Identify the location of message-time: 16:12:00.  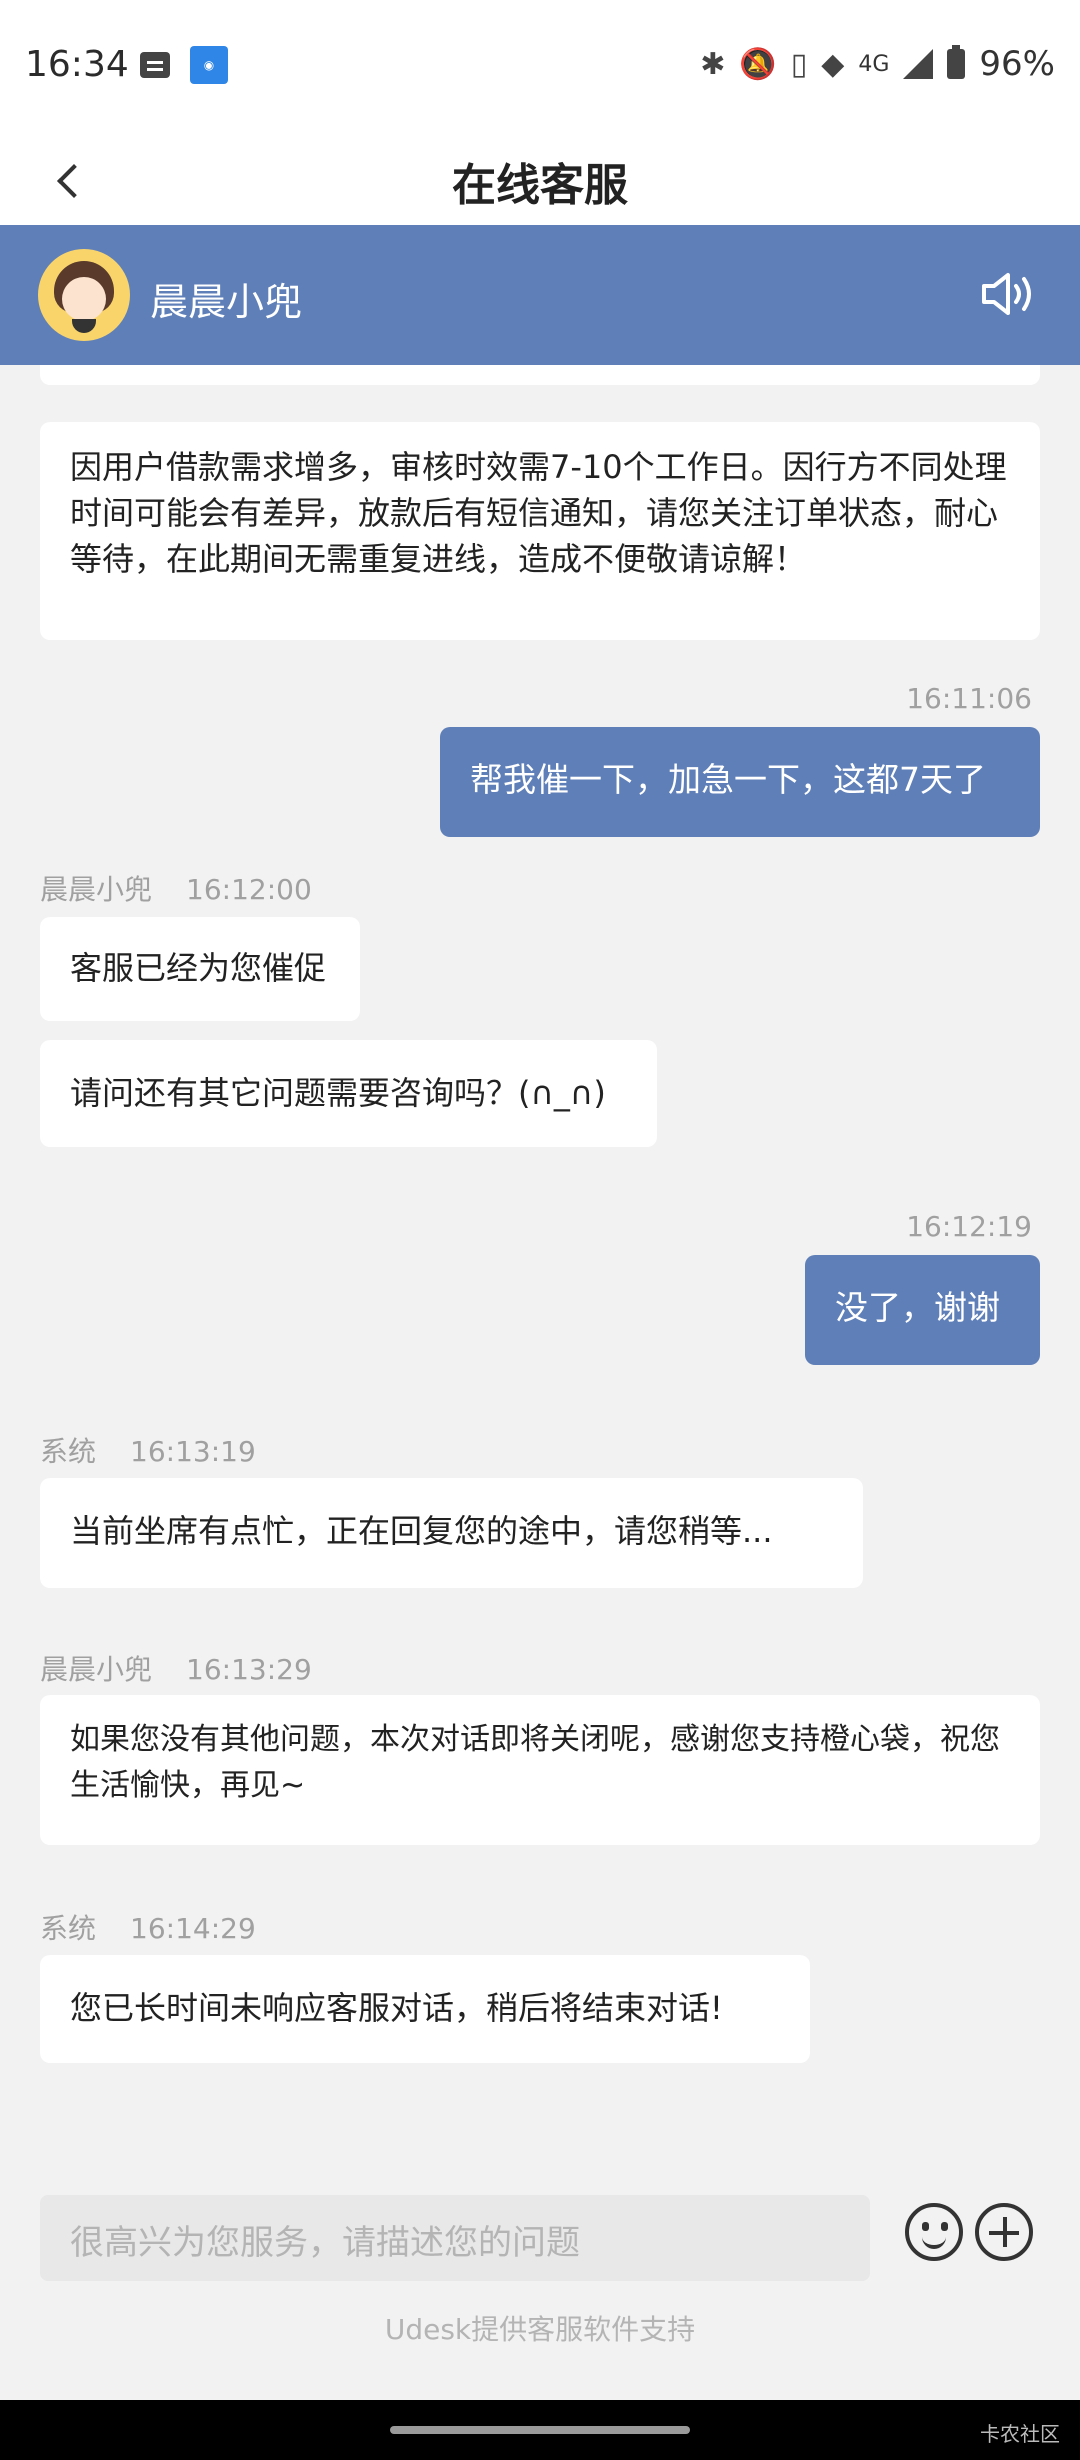
(249, 889).